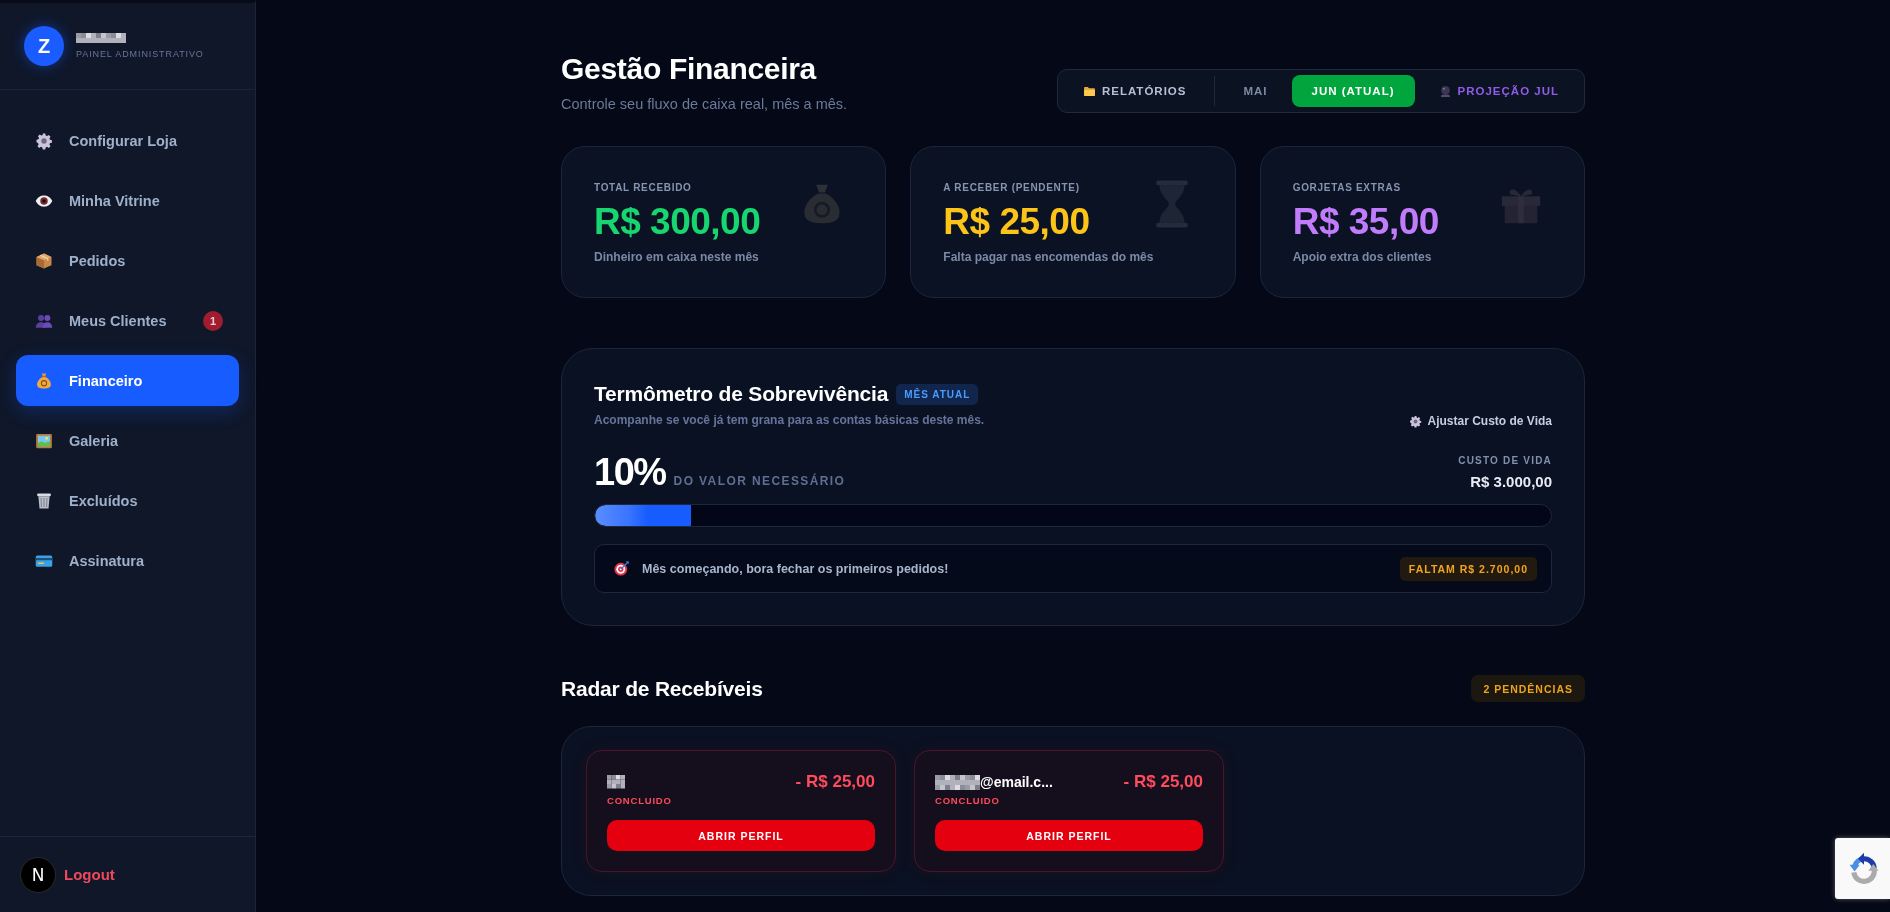 The image size is (1890, 912). Describe the element at coordinates (1415, 421) in the screenshot. I see `settings-icon` at that location.